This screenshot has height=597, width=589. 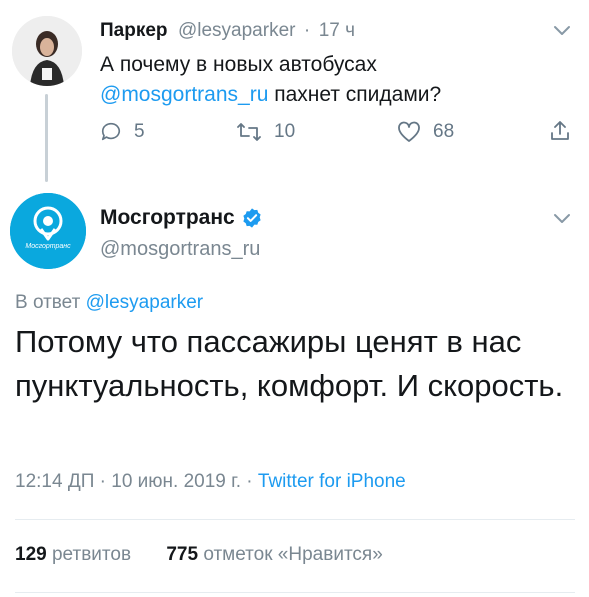 I want to click on reply-context: В ответ @lesyaparker, so click(x=109, y=303).